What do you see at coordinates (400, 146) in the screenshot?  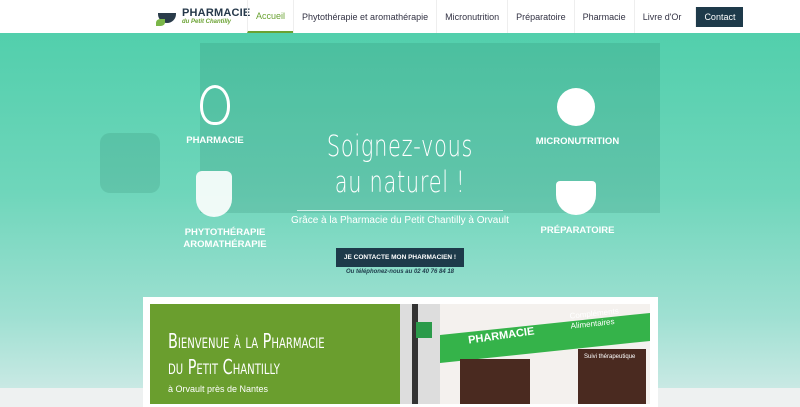 I see `hero-title-line1: Soignez-vous` at bounding box center [400, 146].